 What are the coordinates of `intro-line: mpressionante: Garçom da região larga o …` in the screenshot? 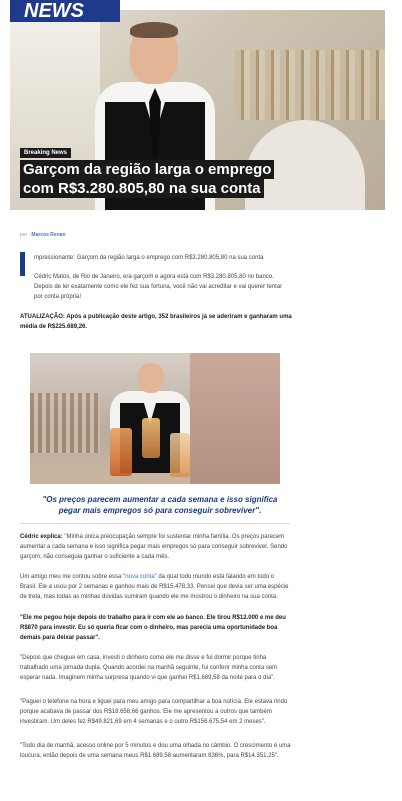 It's located at (149, 258).